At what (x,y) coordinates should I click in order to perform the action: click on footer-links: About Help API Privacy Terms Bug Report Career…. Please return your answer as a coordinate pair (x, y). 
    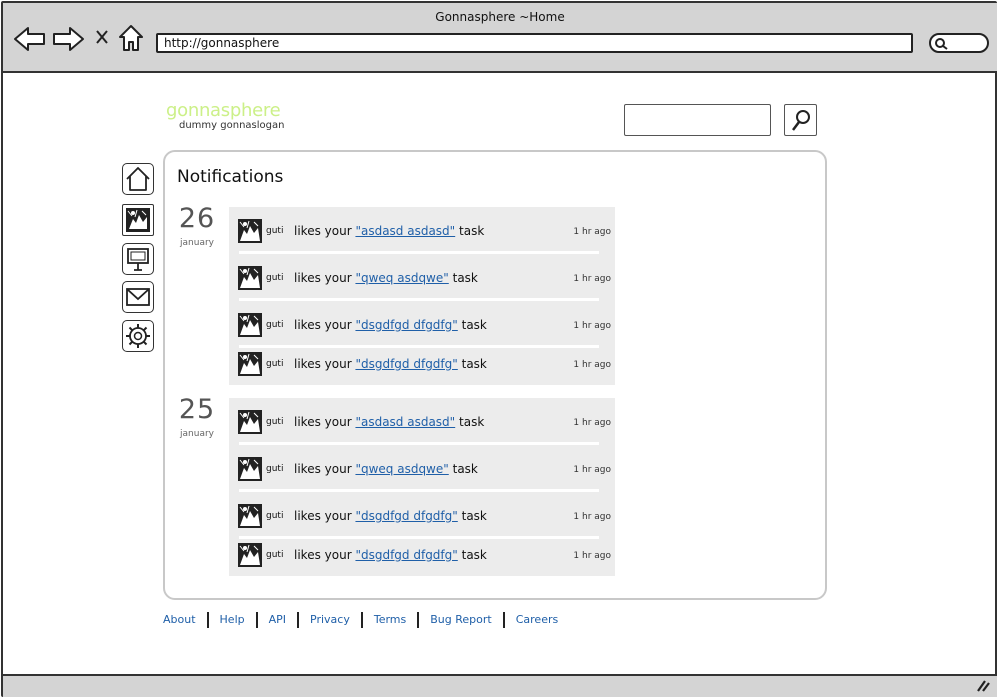
    Looking at the image, I should click on (360, 620).